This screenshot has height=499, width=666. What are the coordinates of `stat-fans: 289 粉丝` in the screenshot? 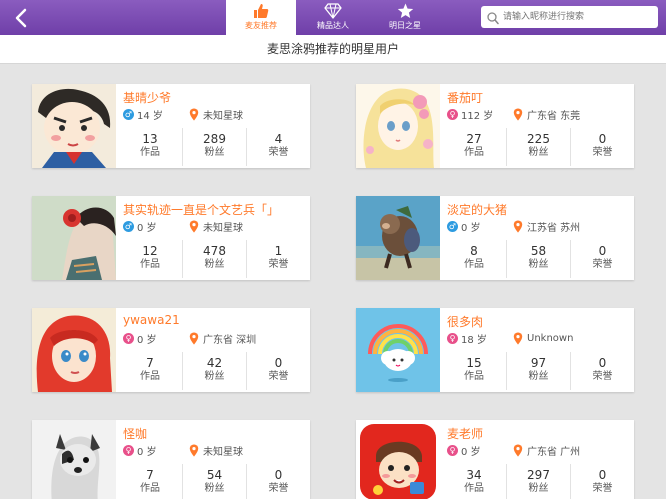 It's located at (214, 147).